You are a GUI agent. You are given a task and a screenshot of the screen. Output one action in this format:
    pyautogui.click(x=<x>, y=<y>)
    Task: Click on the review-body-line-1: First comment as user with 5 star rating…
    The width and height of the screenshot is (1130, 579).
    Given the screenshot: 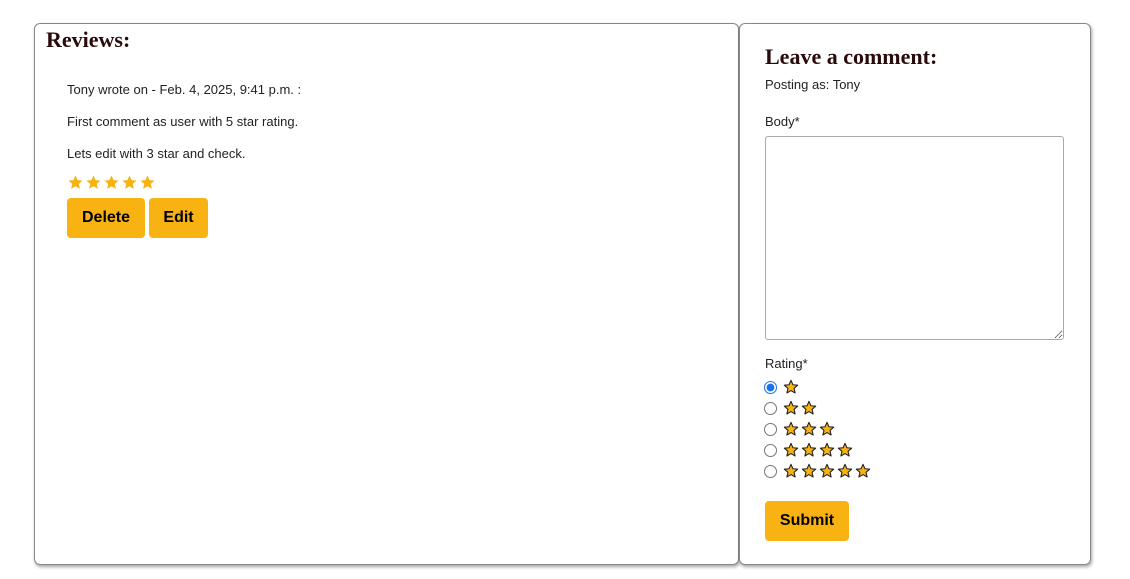 What is the action you would take?
    pyautogui.click(x=183, y=121)
    